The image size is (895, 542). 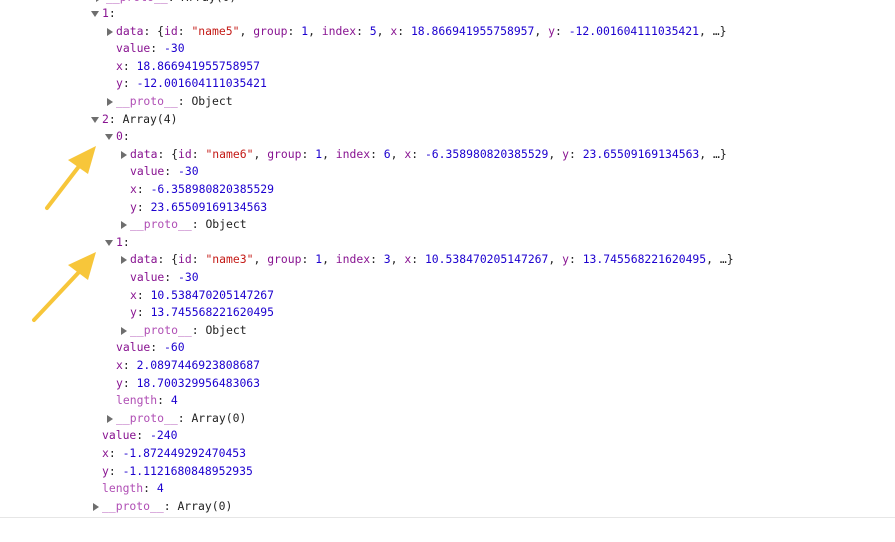 I want to click on annotation-arrow-lower, so click(x=64, y=287).